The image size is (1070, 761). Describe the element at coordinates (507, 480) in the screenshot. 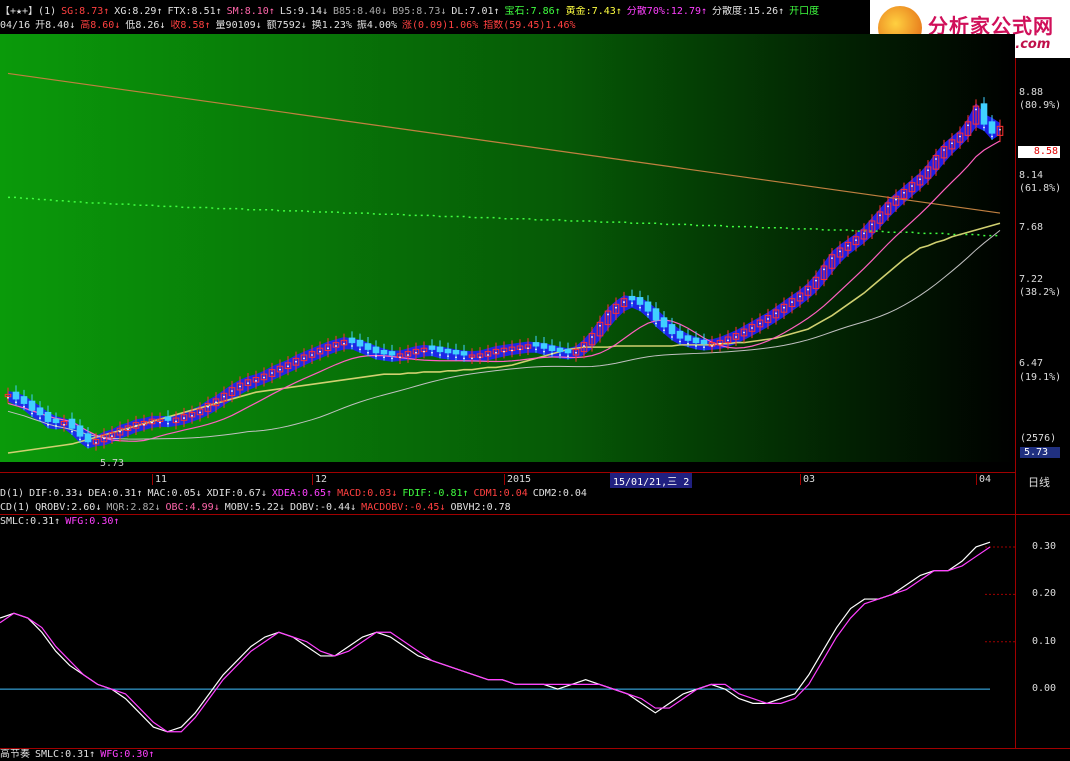

I see `date-axis: 11 12 2015 03 04 15/01/21,三 2` at that location.